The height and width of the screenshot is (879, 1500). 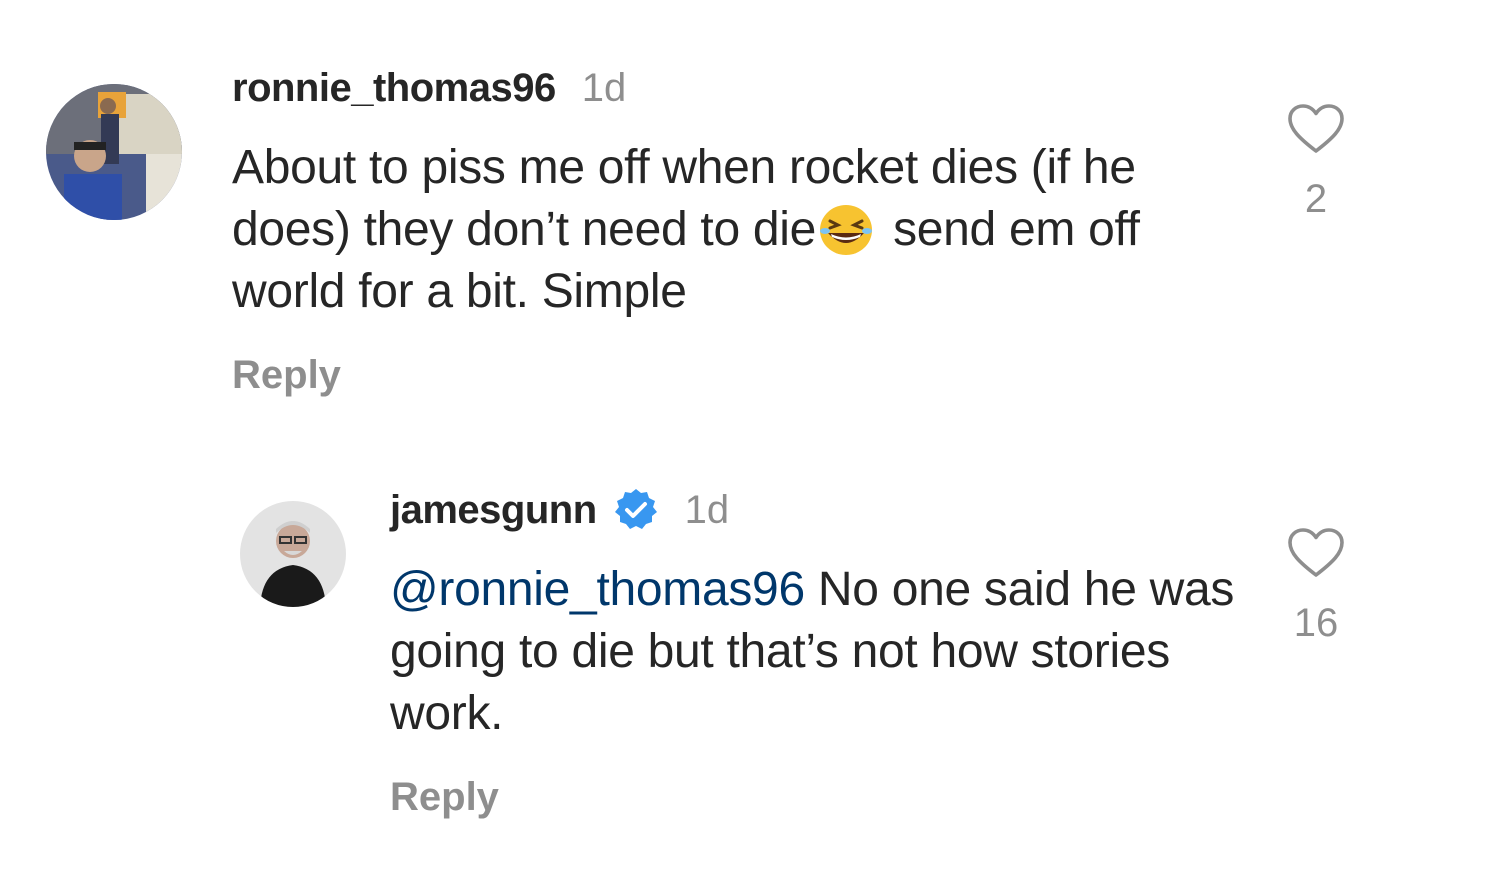 What do you see at coordinates (1316, 623) in the screenshot?
I see `like-count: 16` at bounding box center [1316, 623].